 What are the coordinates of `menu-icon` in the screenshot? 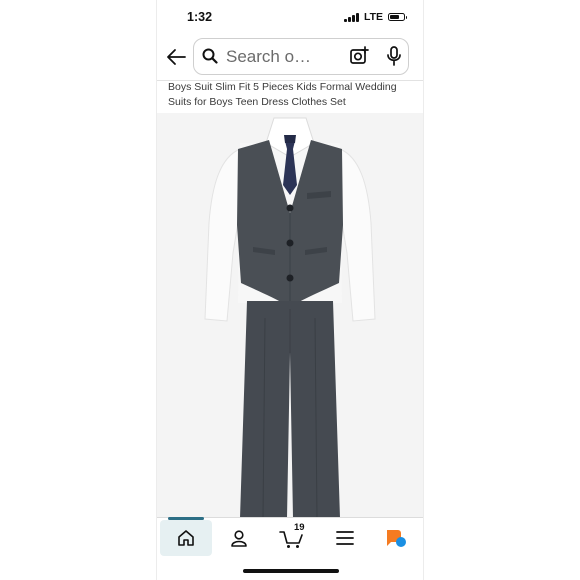 It's located at (345, 538).